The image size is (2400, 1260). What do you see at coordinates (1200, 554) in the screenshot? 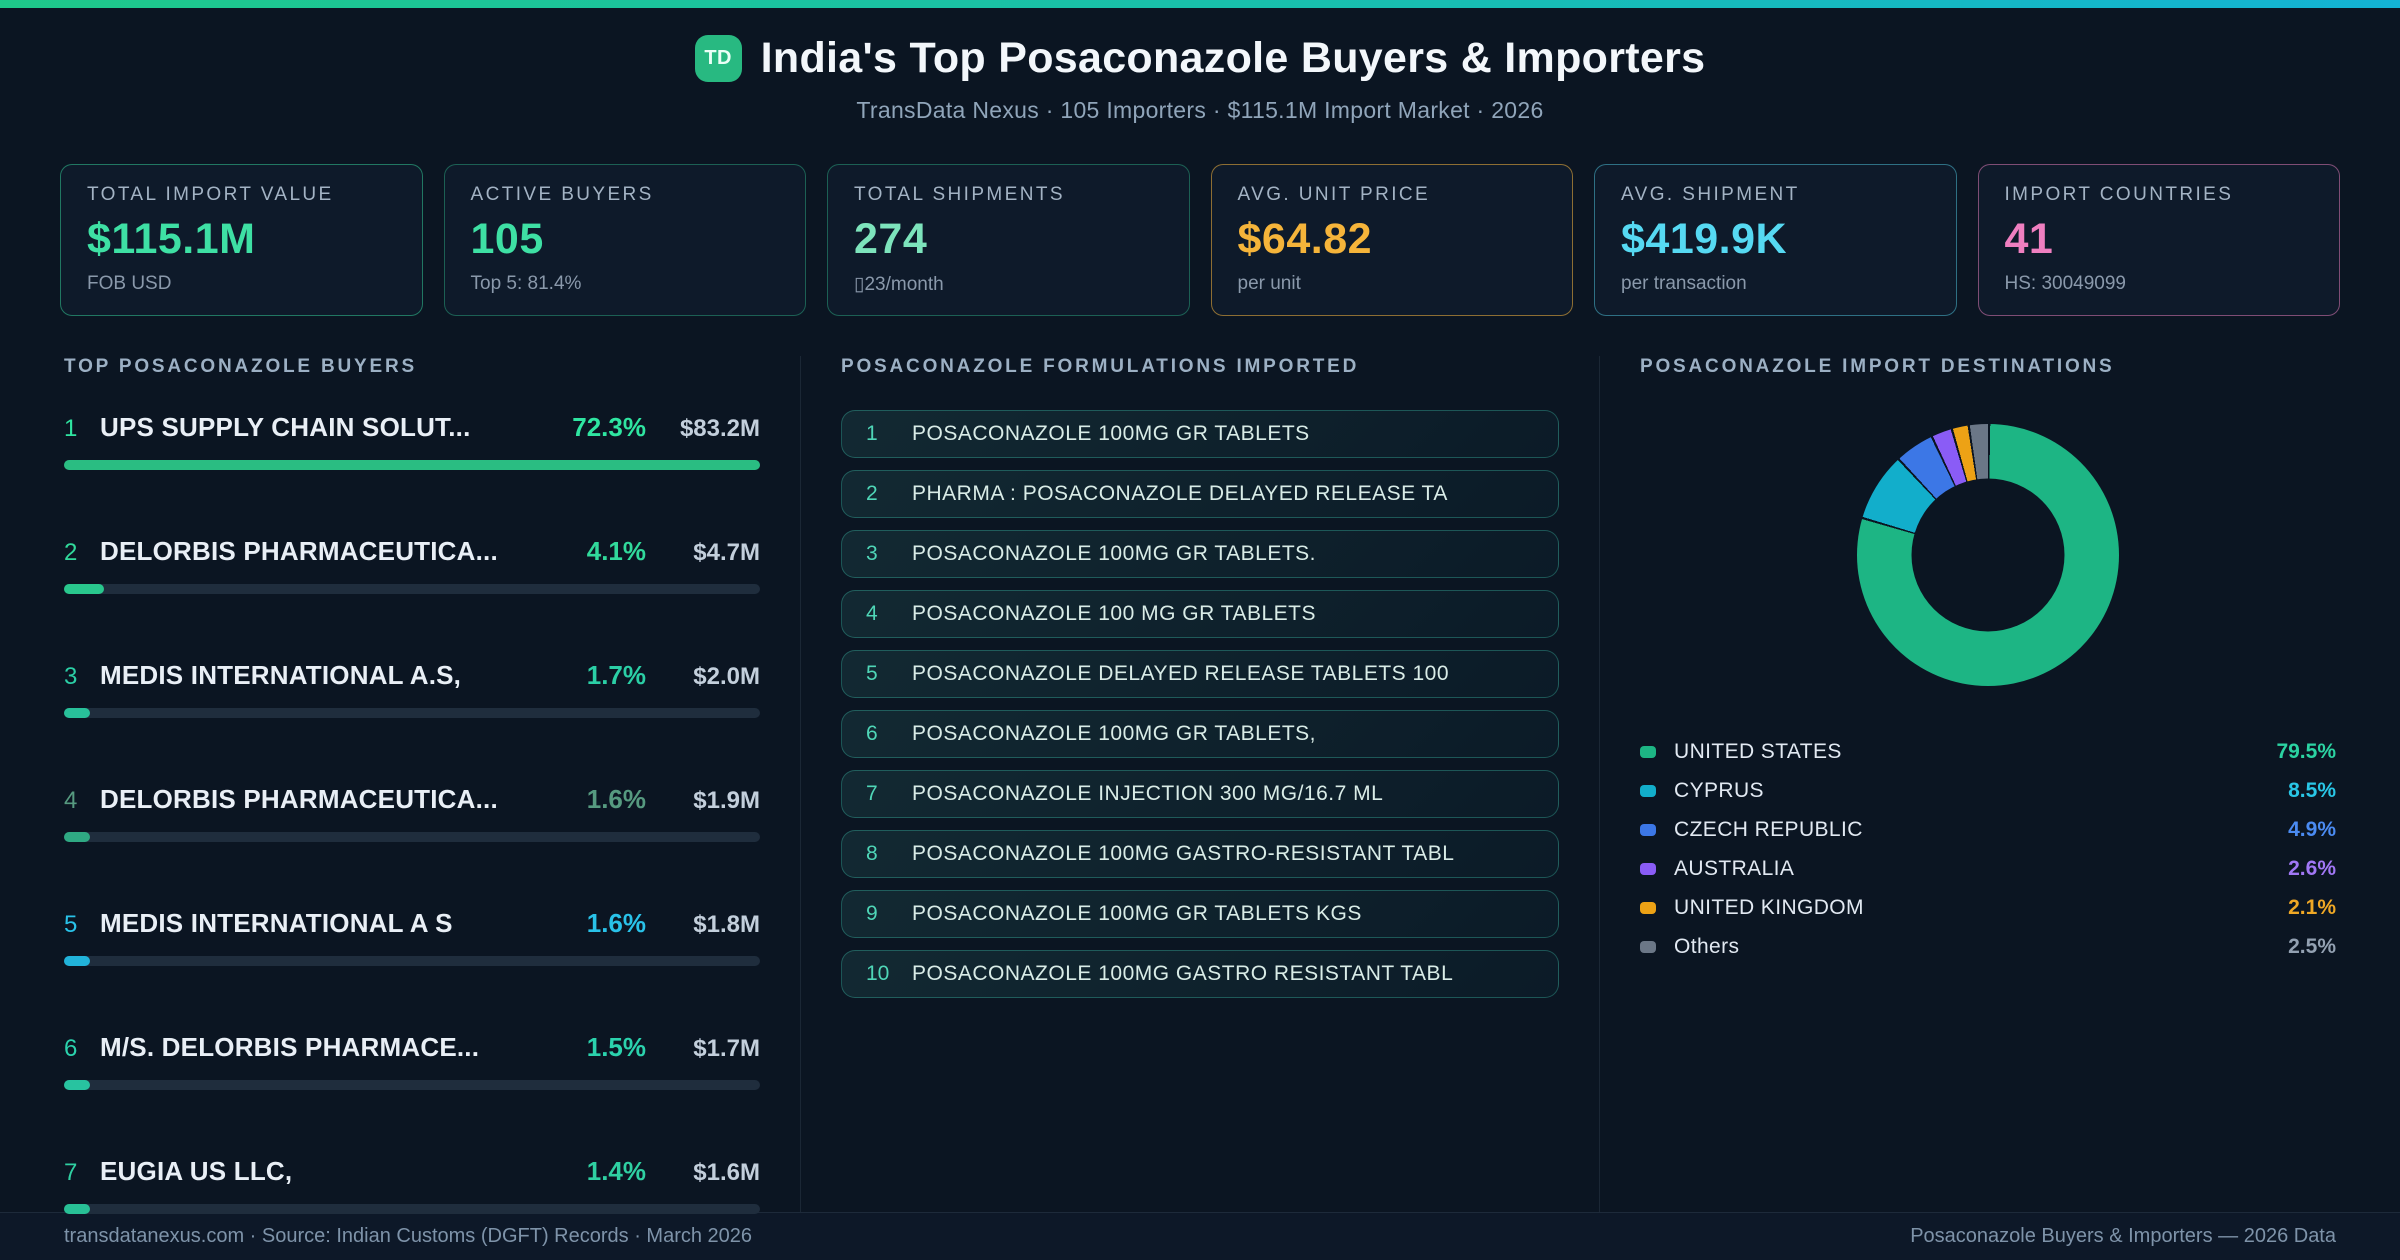
I see `formulation-item: 3 POSACONAZOLE 100MG GR TABLETS.` at bounding box center [1200, 554].